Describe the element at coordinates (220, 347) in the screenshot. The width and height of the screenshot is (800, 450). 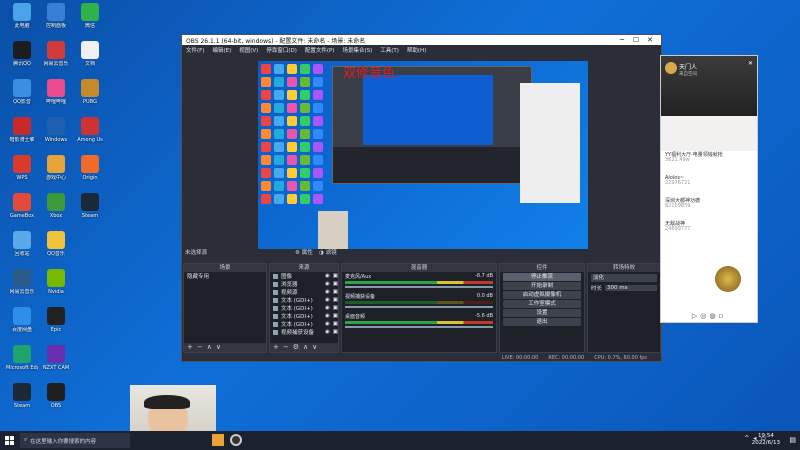
I see `scene-down-button: ∨` at that location.